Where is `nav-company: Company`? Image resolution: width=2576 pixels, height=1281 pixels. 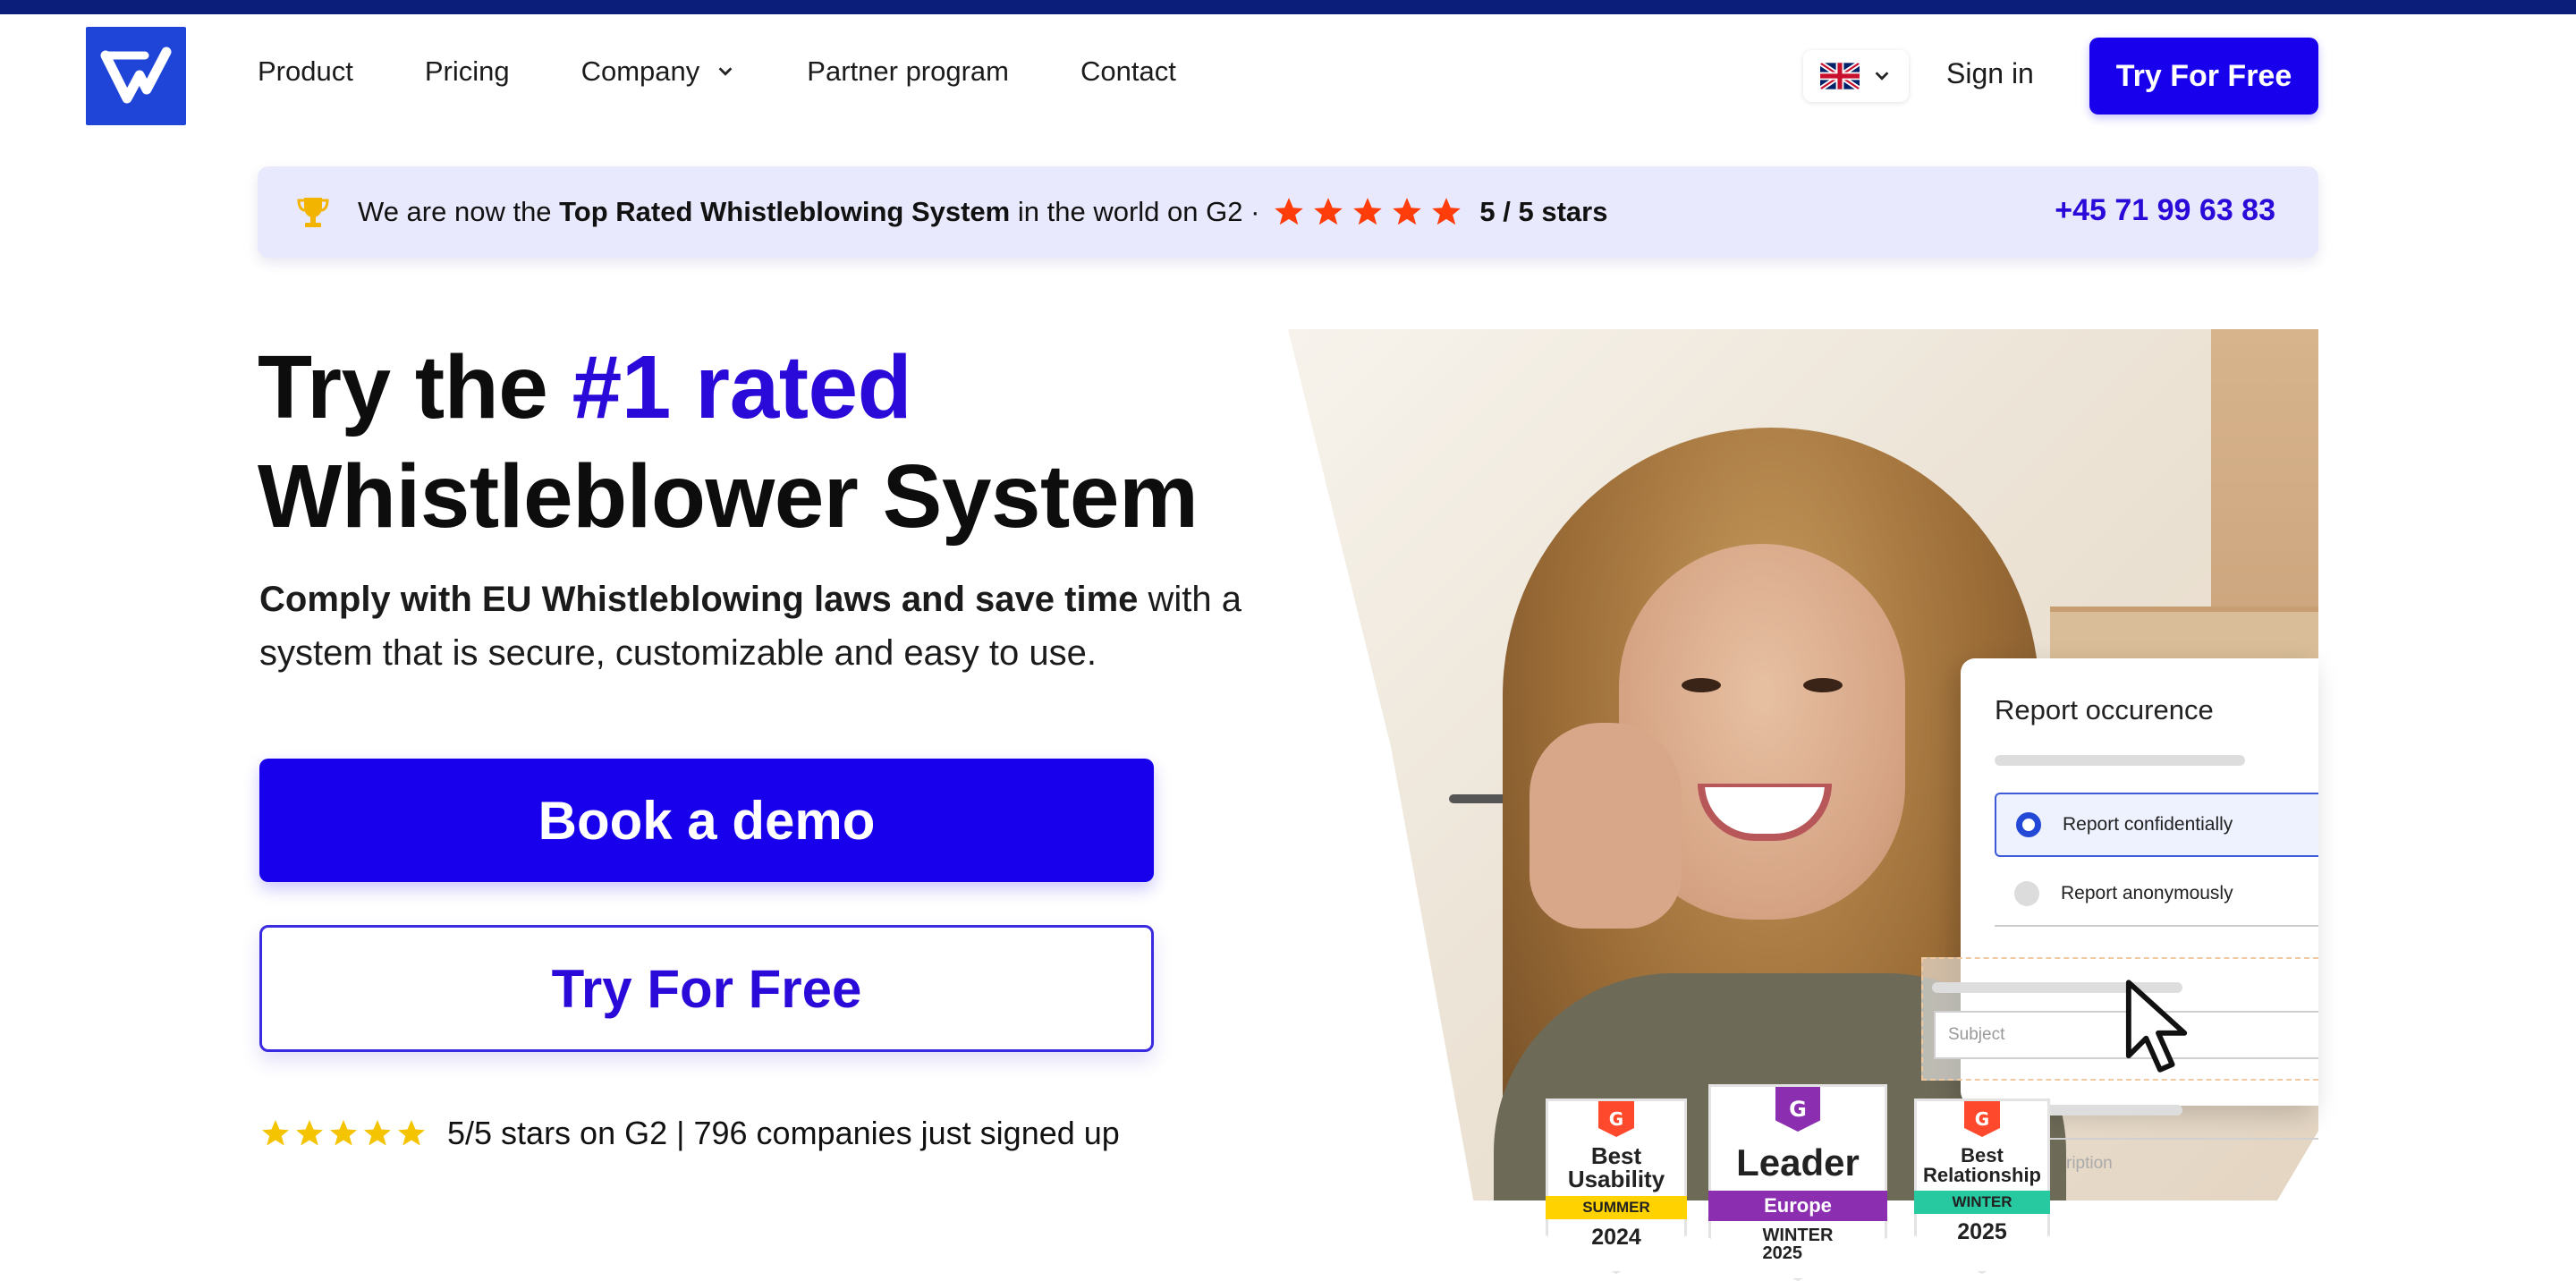 nav-company: Company is located at coordinates (658, 71).